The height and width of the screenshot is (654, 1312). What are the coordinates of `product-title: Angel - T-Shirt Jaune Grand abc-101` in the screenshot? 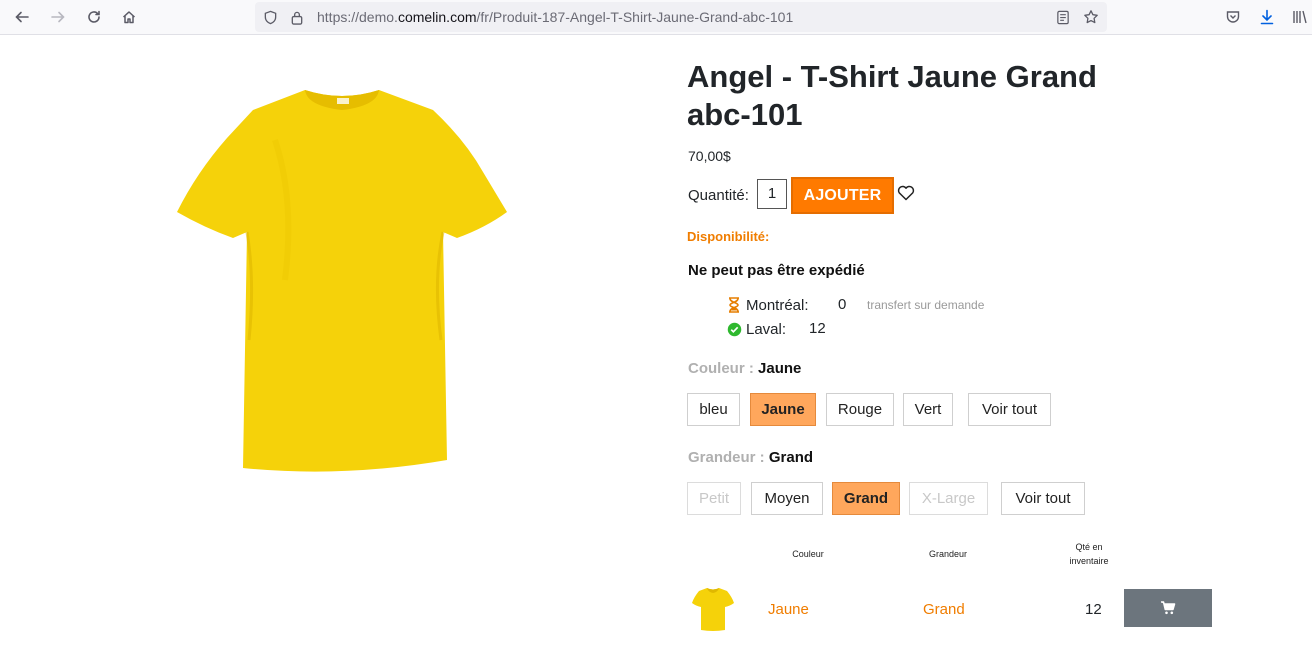 It's located at (892, 95).